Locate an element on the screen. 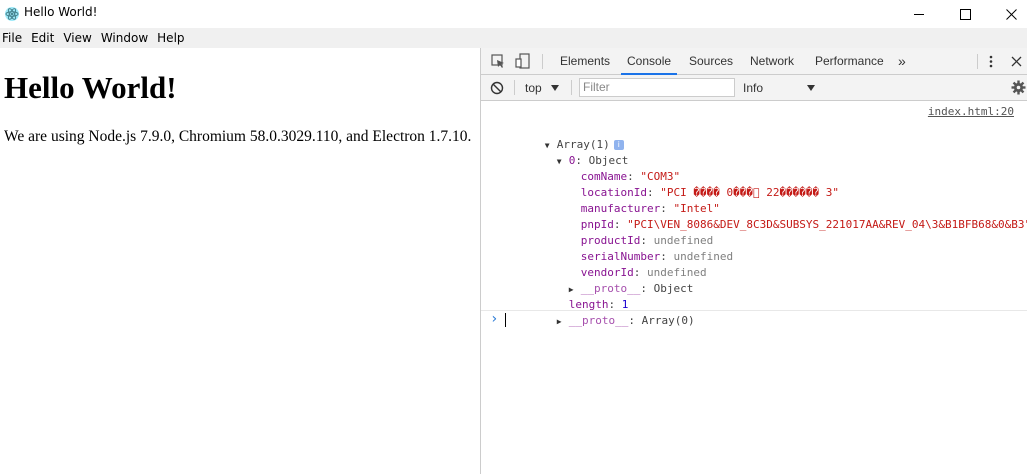 This screenshot has height=474, width=1027. prop-serialNumber: serialNumber: undefined is located at coordinates (657, 256).